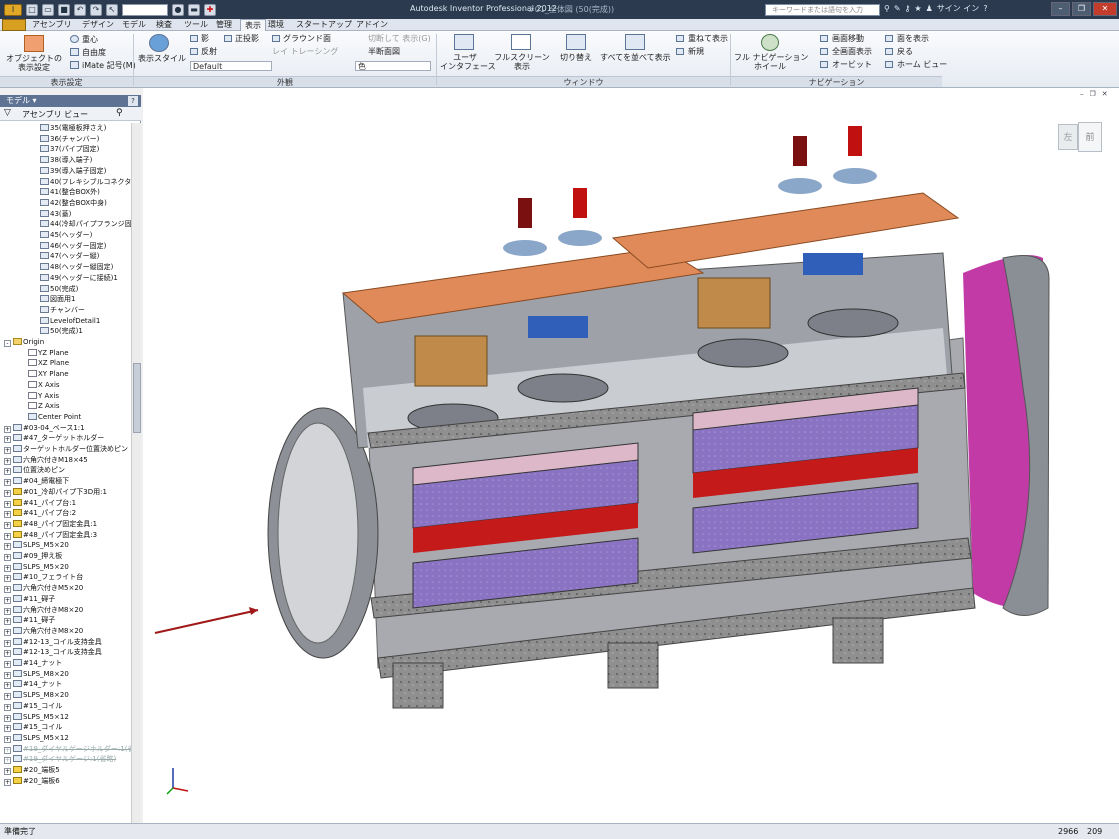  I want to click on star-icon: ★, so click(917, 8).